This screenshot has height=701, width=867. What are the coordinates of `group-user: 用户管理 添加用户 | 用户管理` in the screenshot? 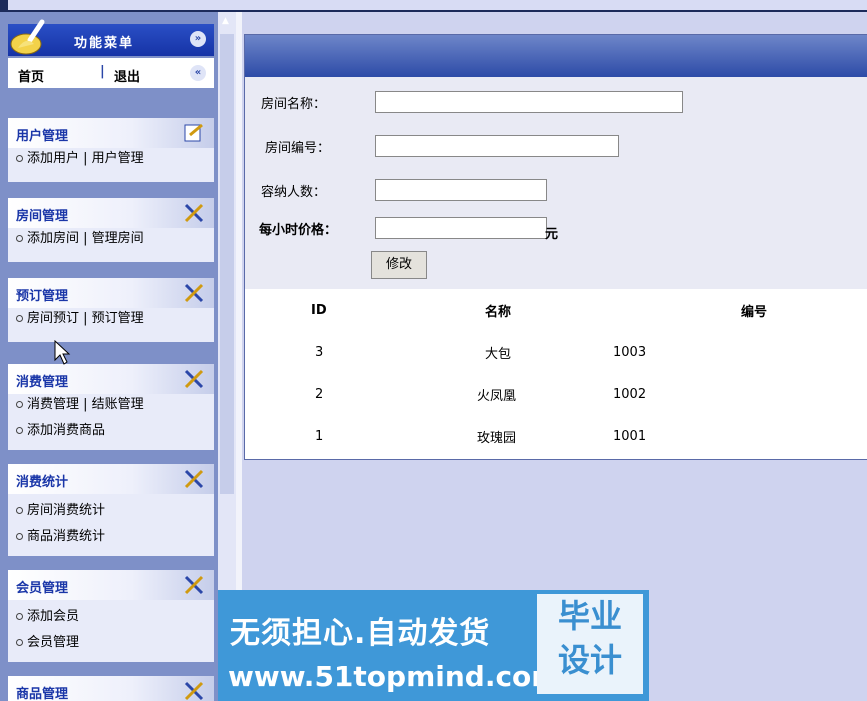 It's located at (111, 150).